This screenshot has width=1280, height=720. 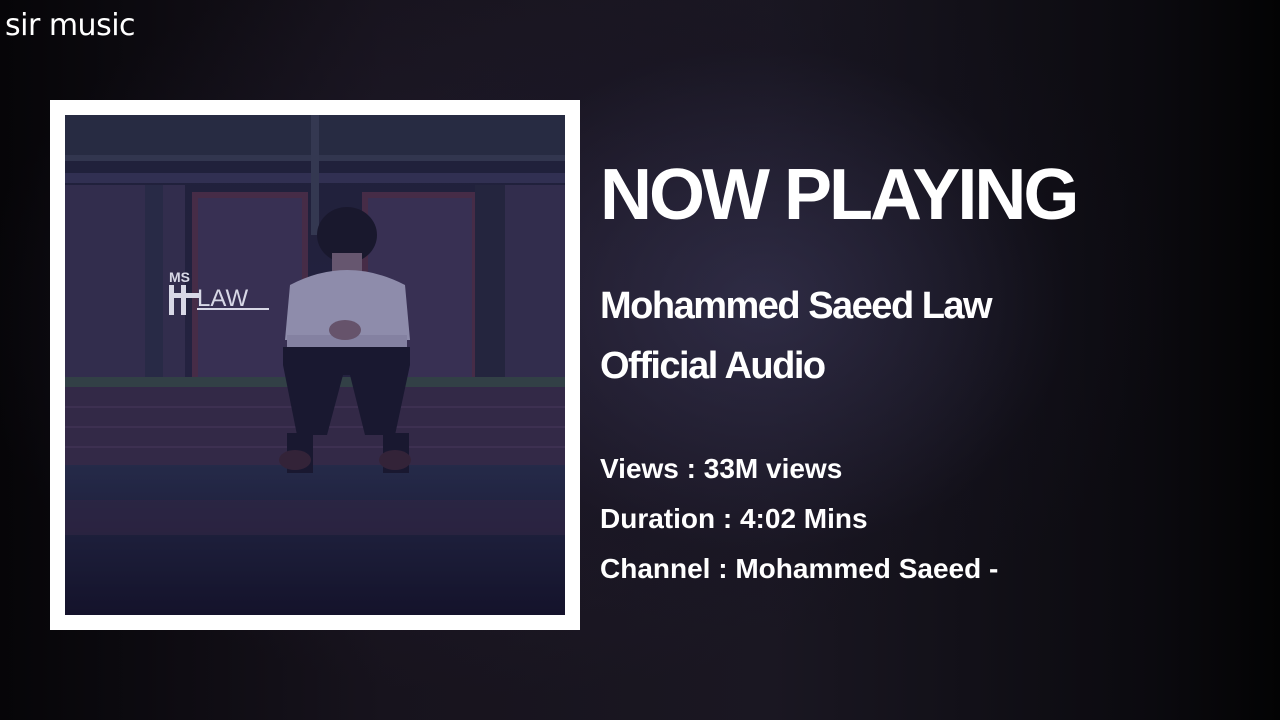 What do you see at coordinates (222, 298) in the screenshot?
I see `svg-text: LAW` at bounding box center [222, 298].